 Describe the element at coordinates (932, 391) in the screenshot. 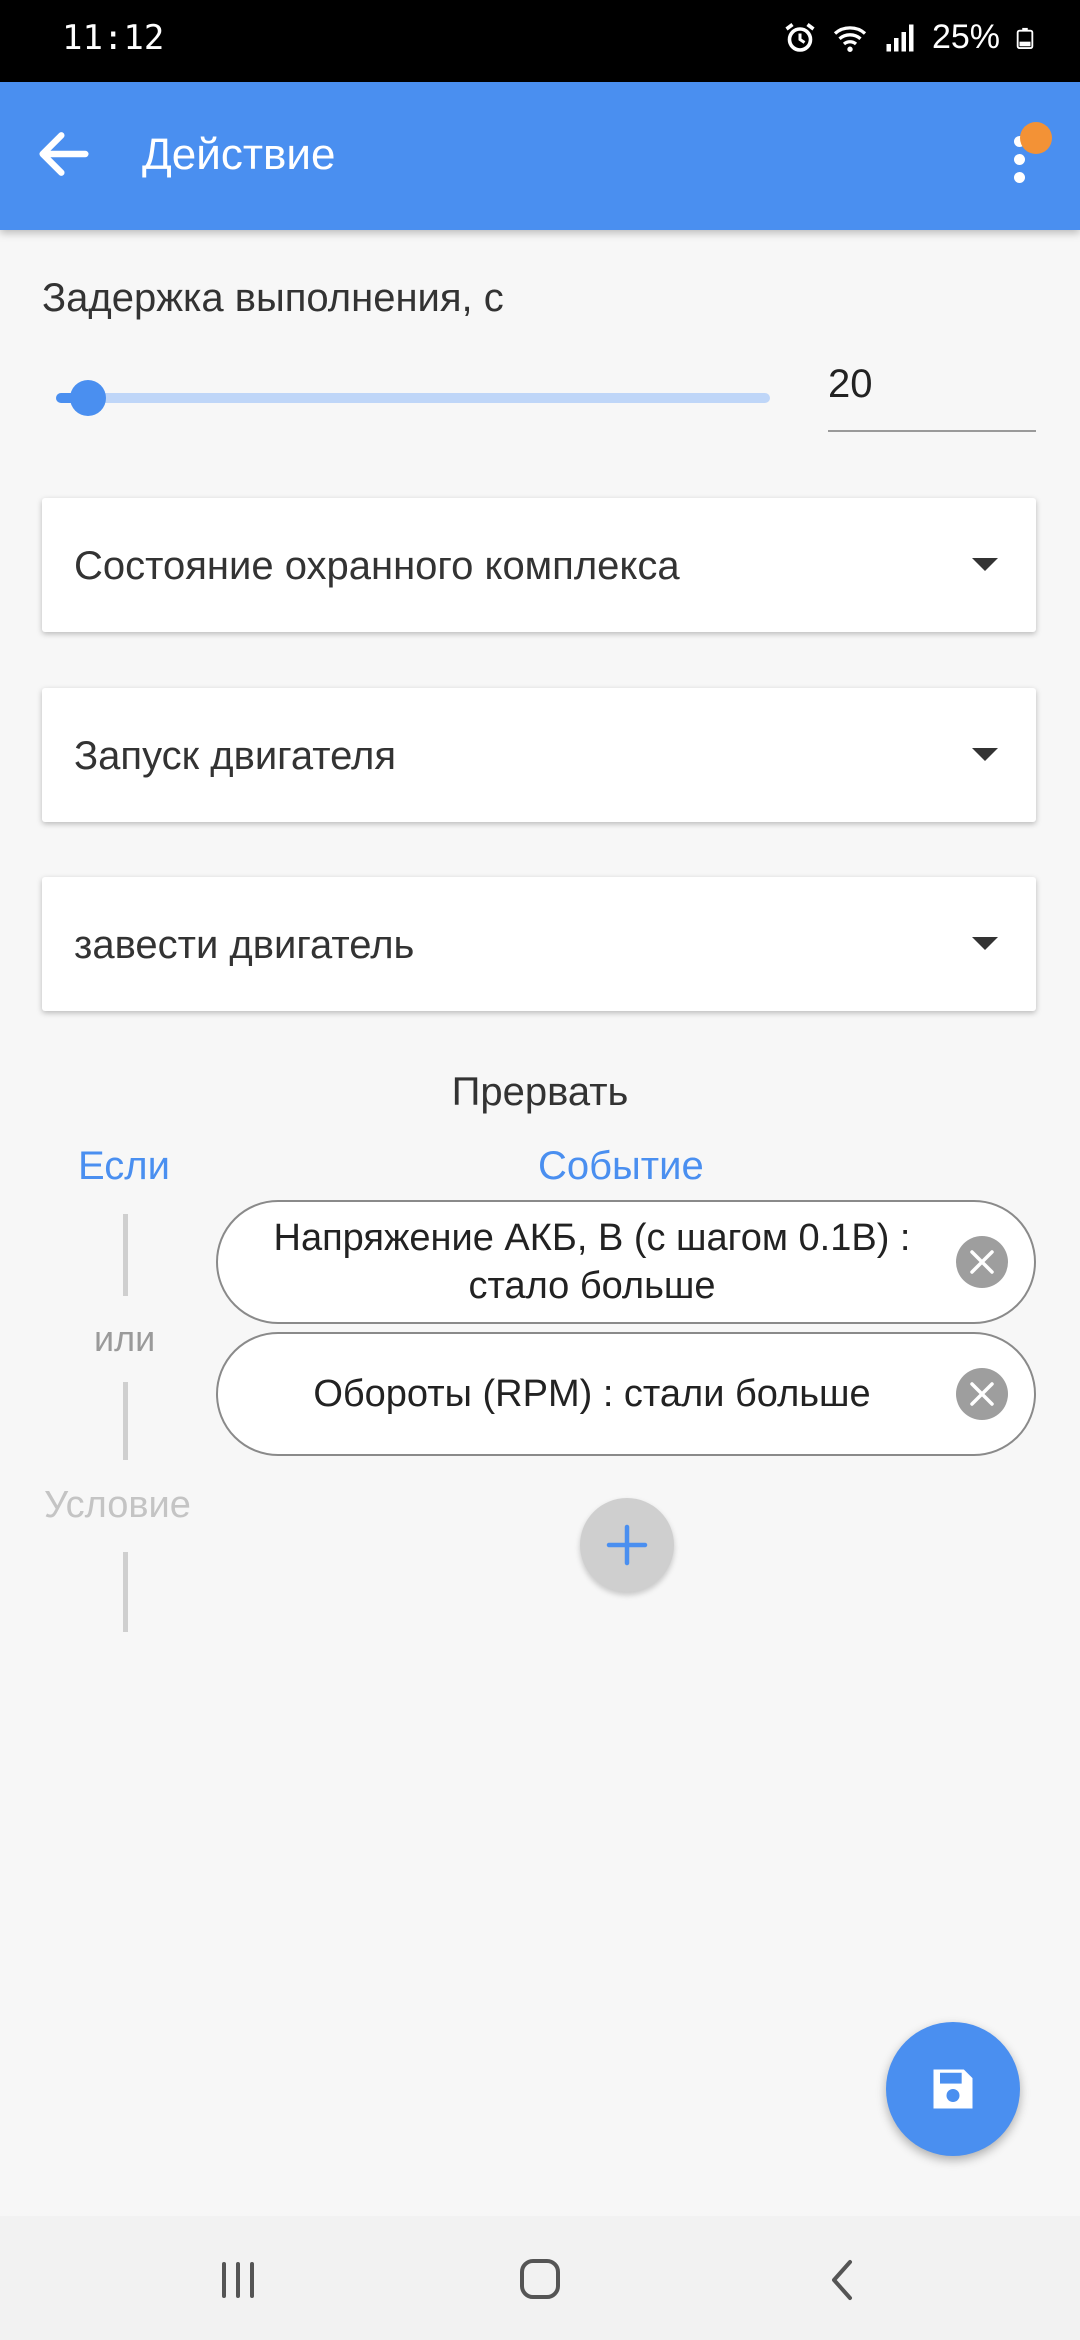

I see `delay-value-input: 20` at that location.